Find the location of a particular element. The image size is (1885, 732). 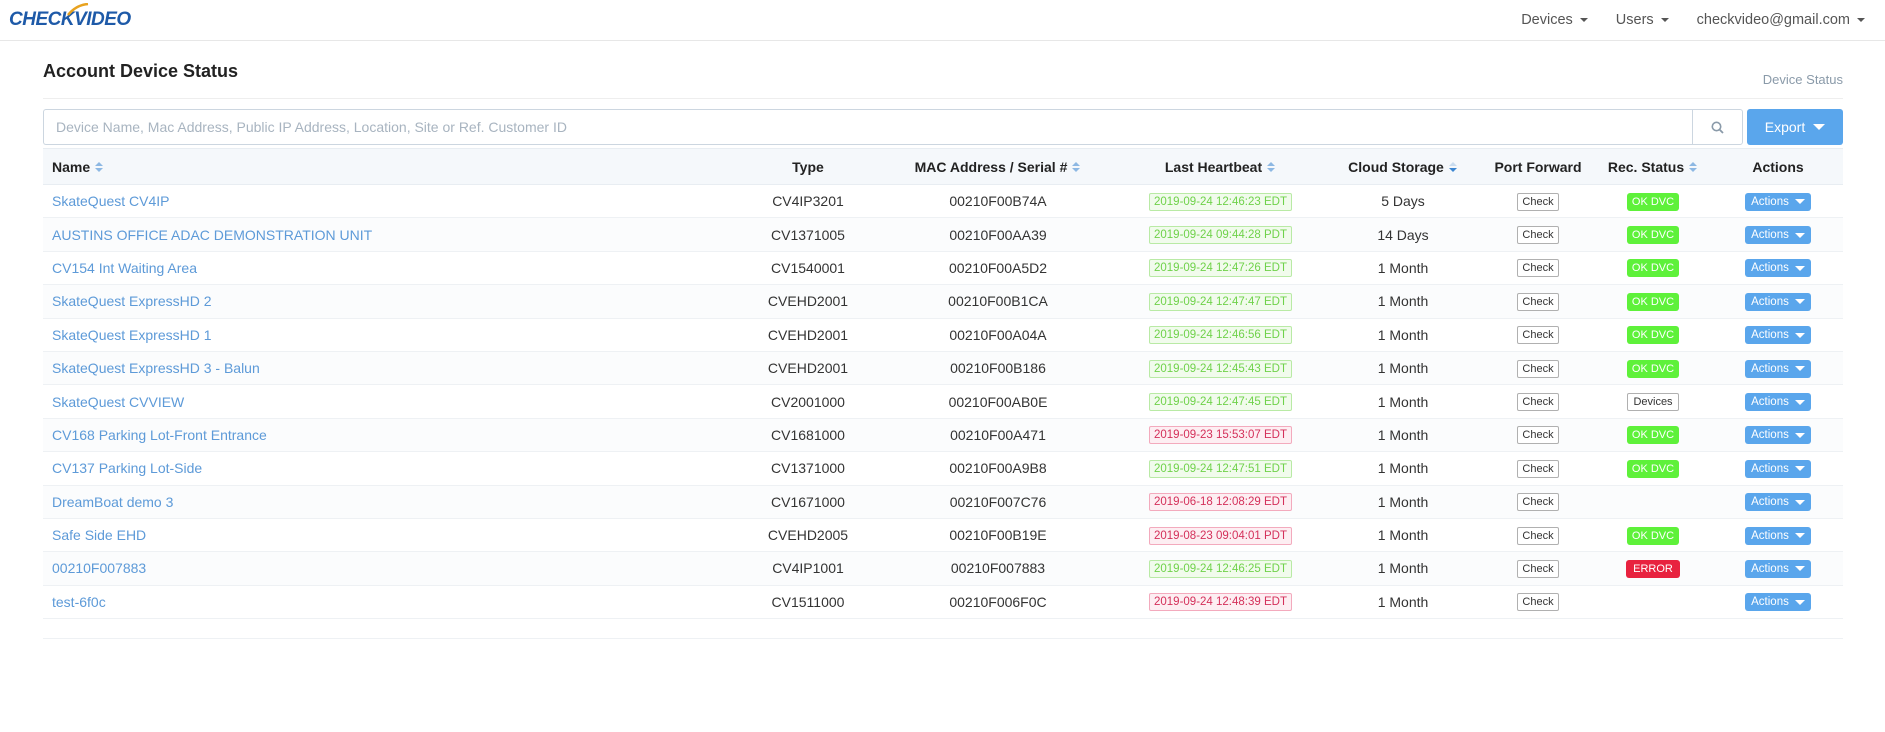

device-name-link: test-6f0c is located at coordinates (390, 601).